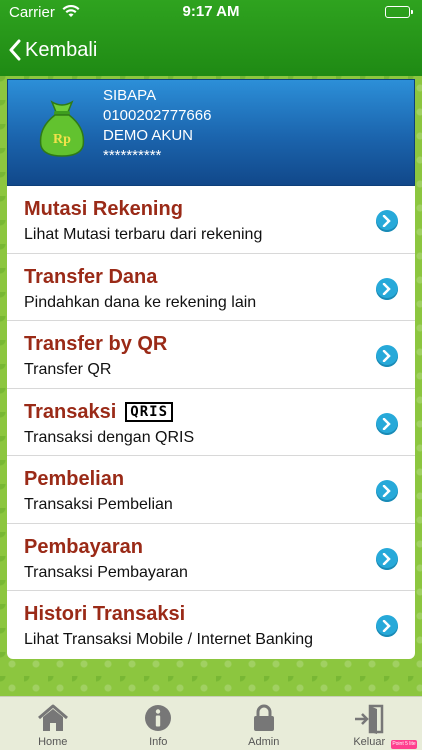 The image size is (422, 750). What do you see at coordinates (264, 719) in the screenshot?
I see `lock-icon` at bounding box center [264, 719].